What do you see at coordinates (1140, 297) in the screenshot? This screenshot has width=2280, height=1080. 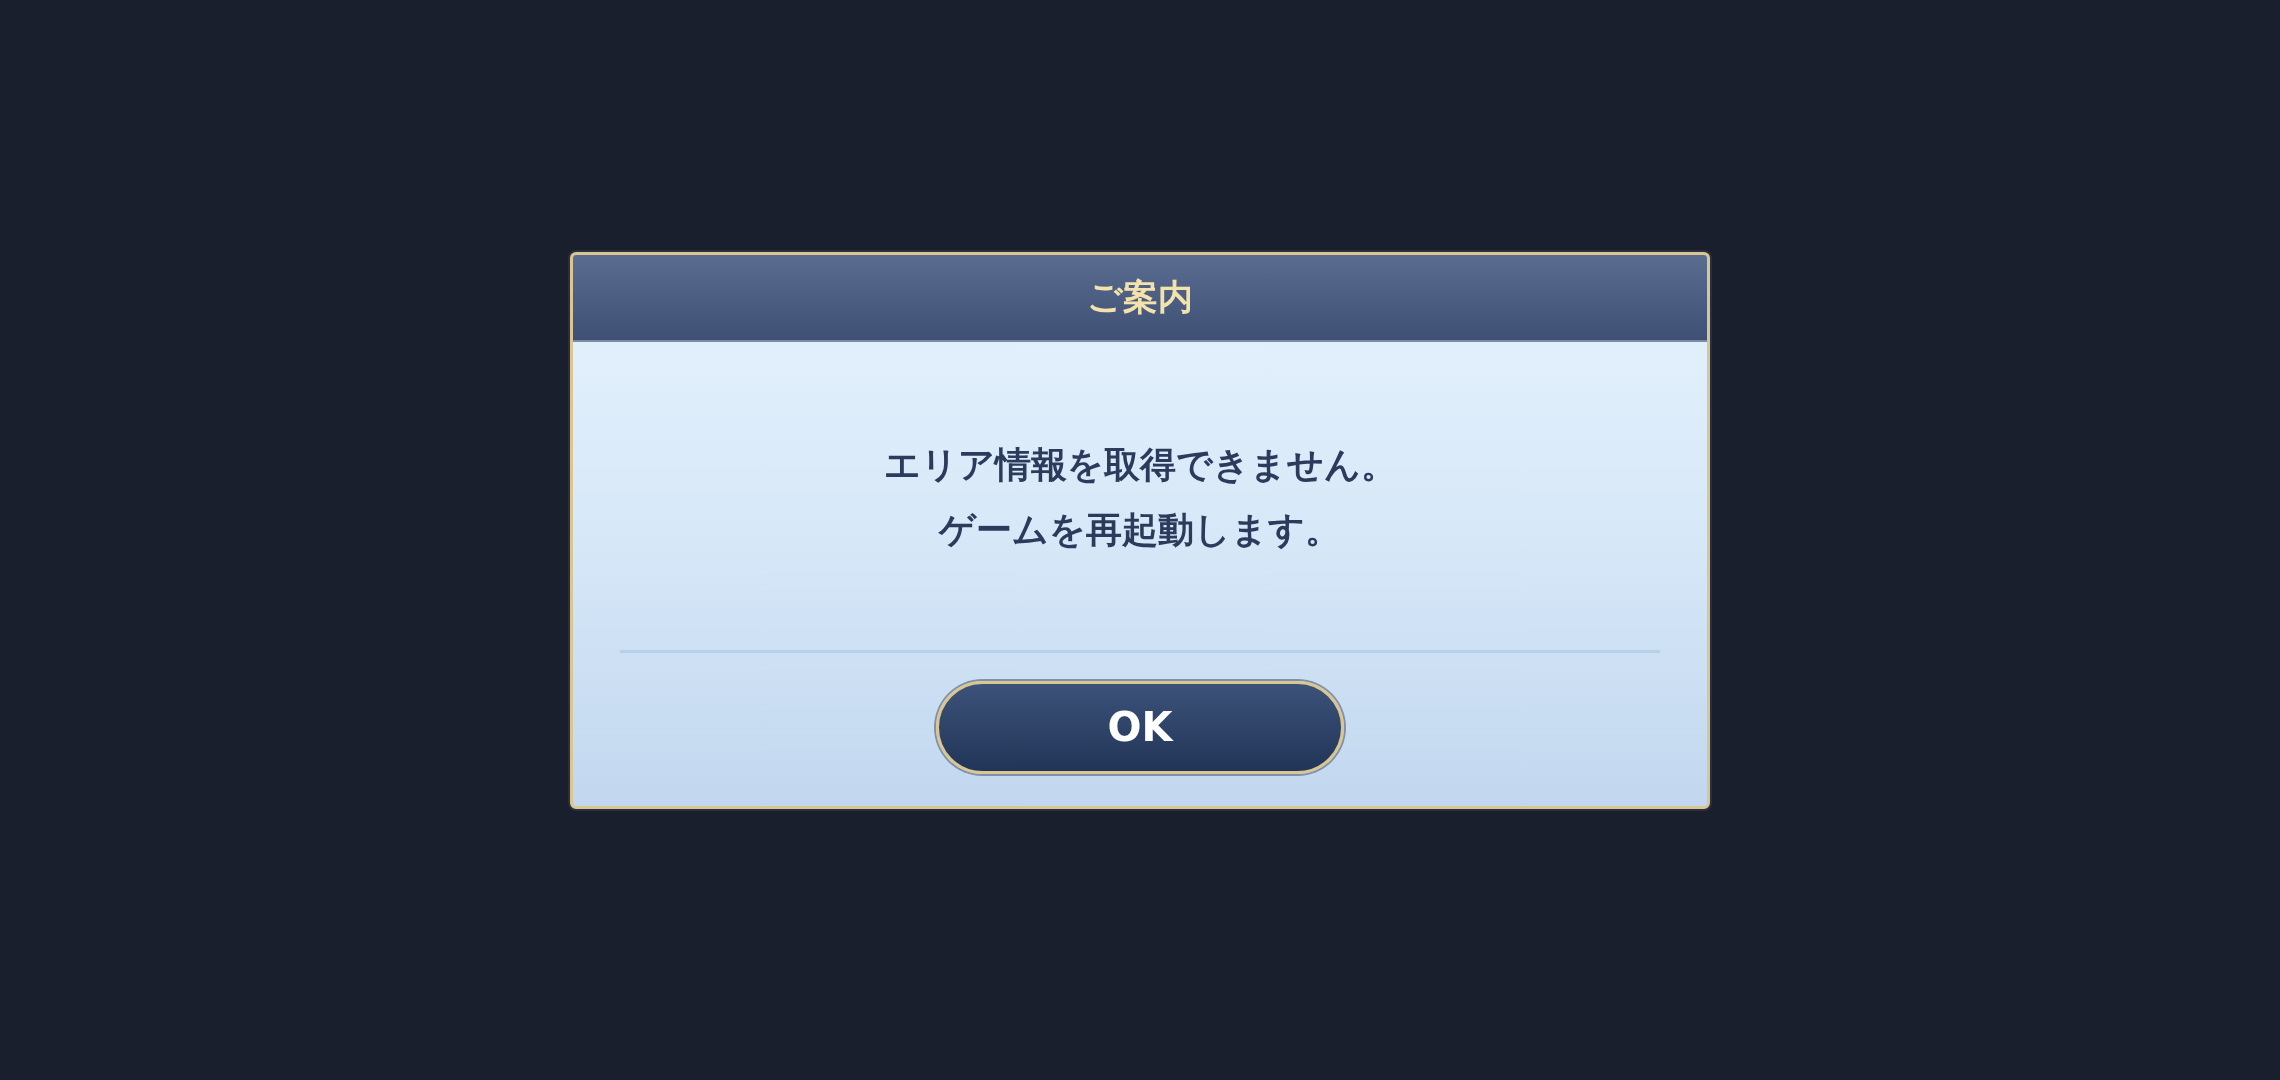 I see `dialog-title: ご案内` at bounding box center [1140, 297].